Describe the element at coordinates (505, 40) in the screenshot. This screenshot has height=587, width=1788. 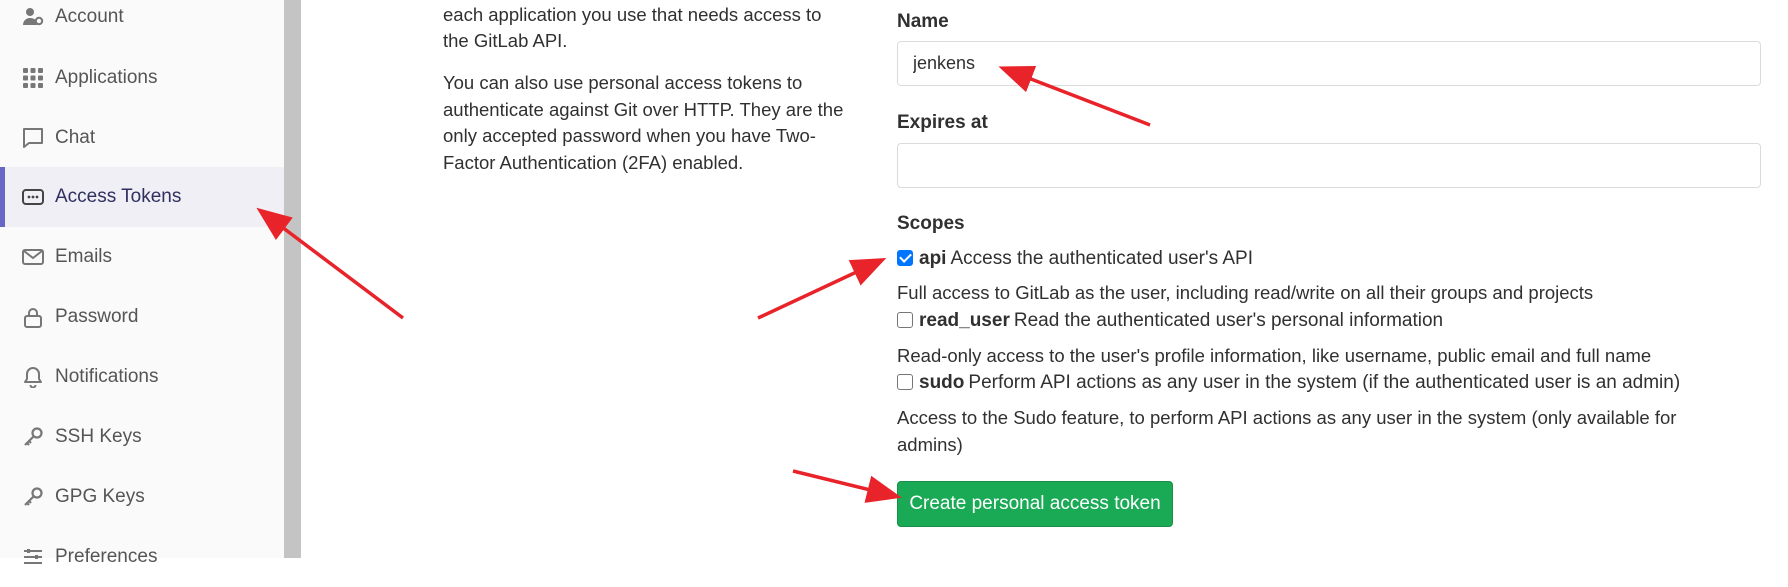
I see `description-line-2: the GitLab API.` at that location.